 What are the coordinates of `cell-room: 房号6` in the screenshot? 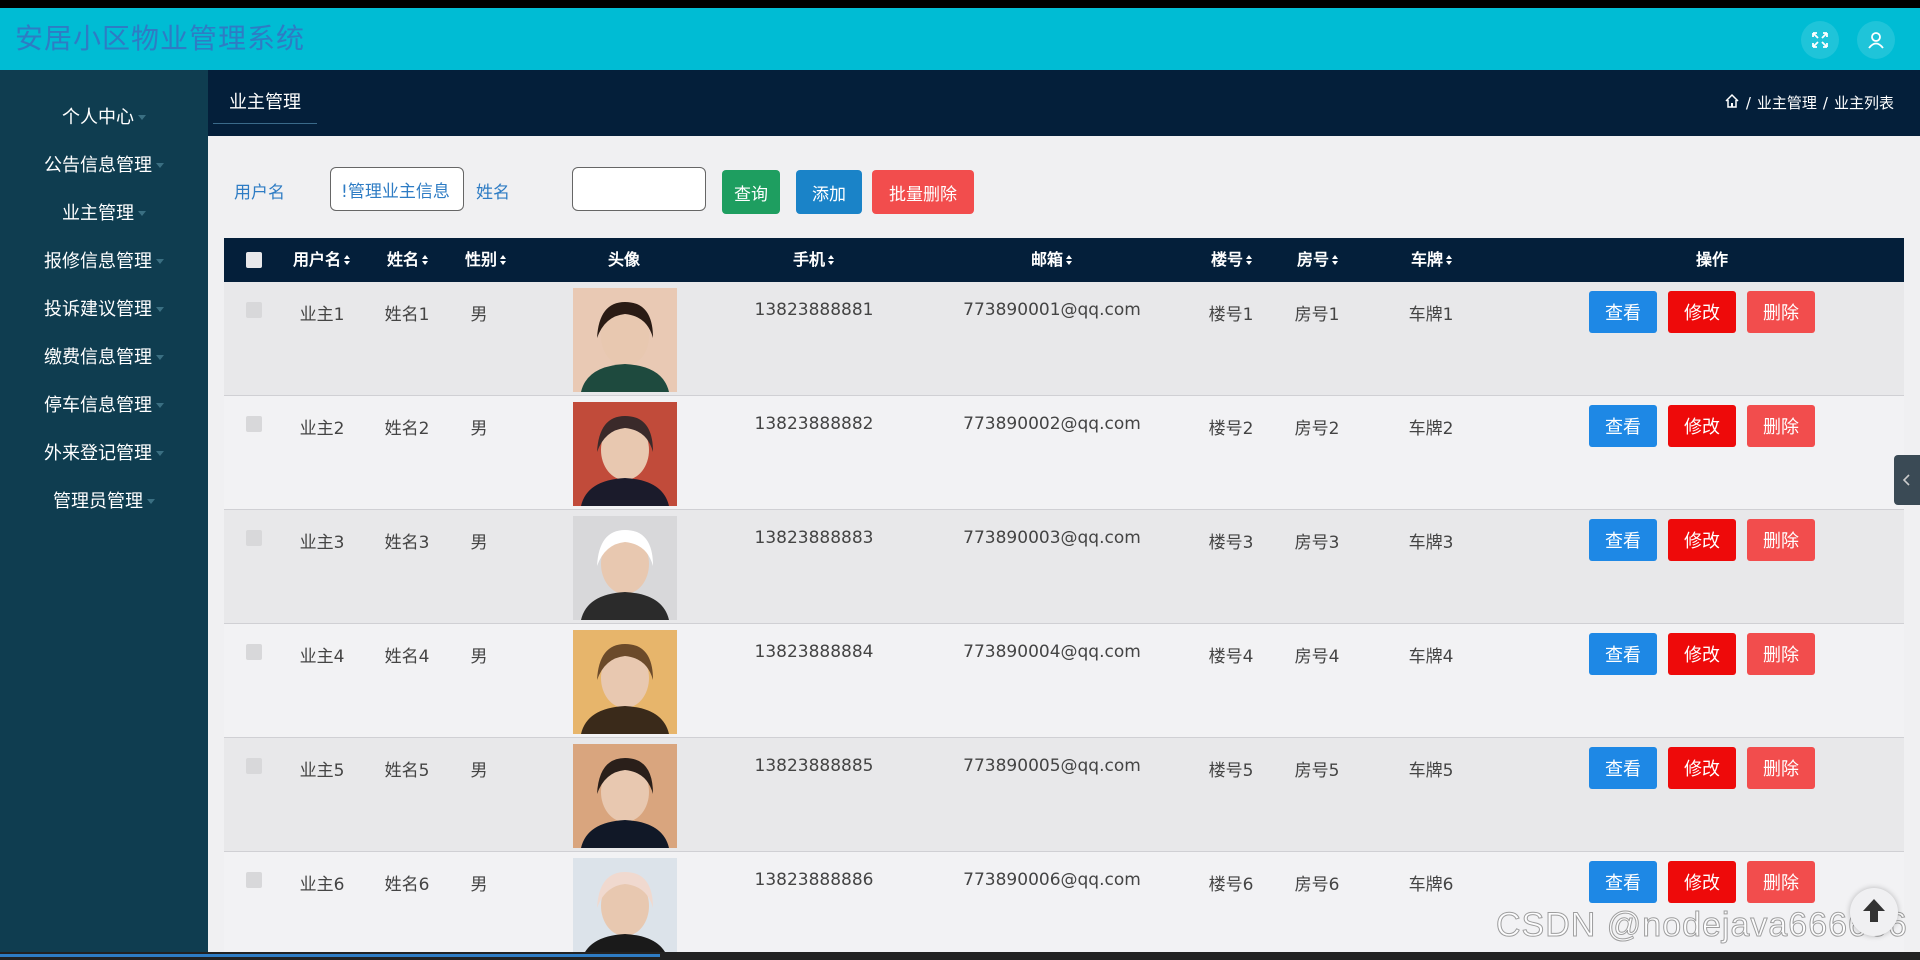 It's located at (1317, 885).